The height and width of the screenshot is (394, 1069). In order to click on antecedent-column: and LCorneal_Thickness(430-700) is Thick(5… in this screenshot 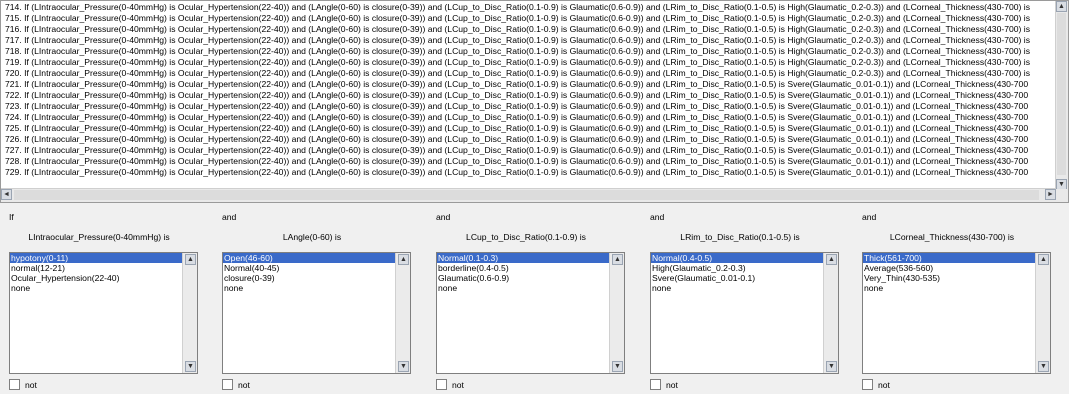, I will do `click(965, 299)`.